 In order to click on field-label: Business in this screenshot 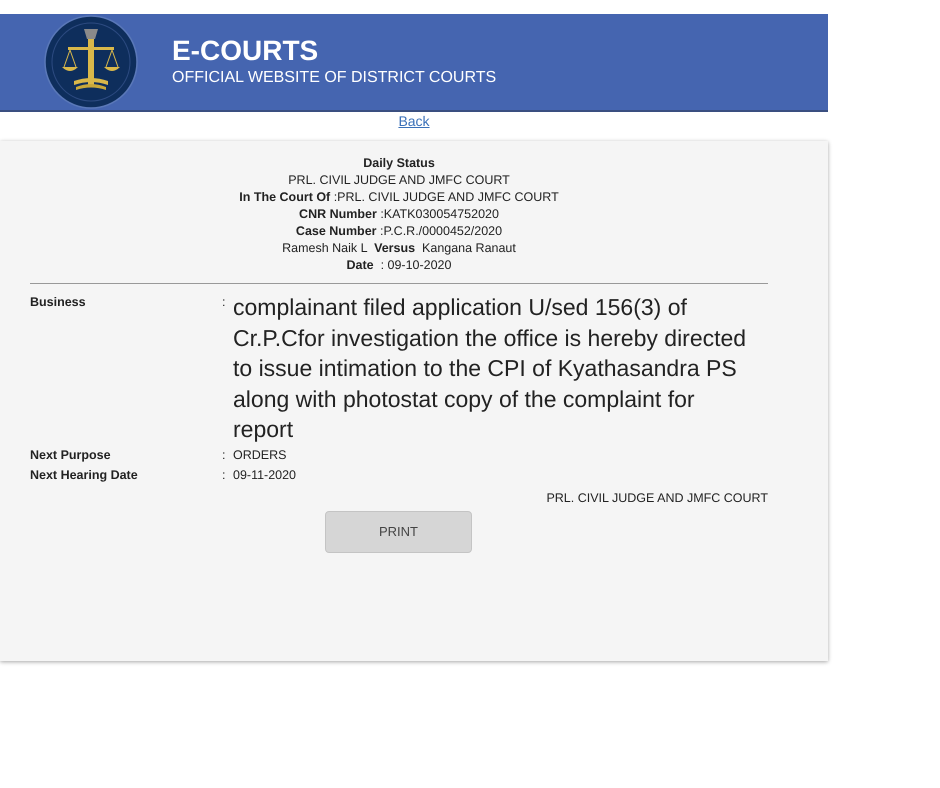, I will do `click(58, 302)`.